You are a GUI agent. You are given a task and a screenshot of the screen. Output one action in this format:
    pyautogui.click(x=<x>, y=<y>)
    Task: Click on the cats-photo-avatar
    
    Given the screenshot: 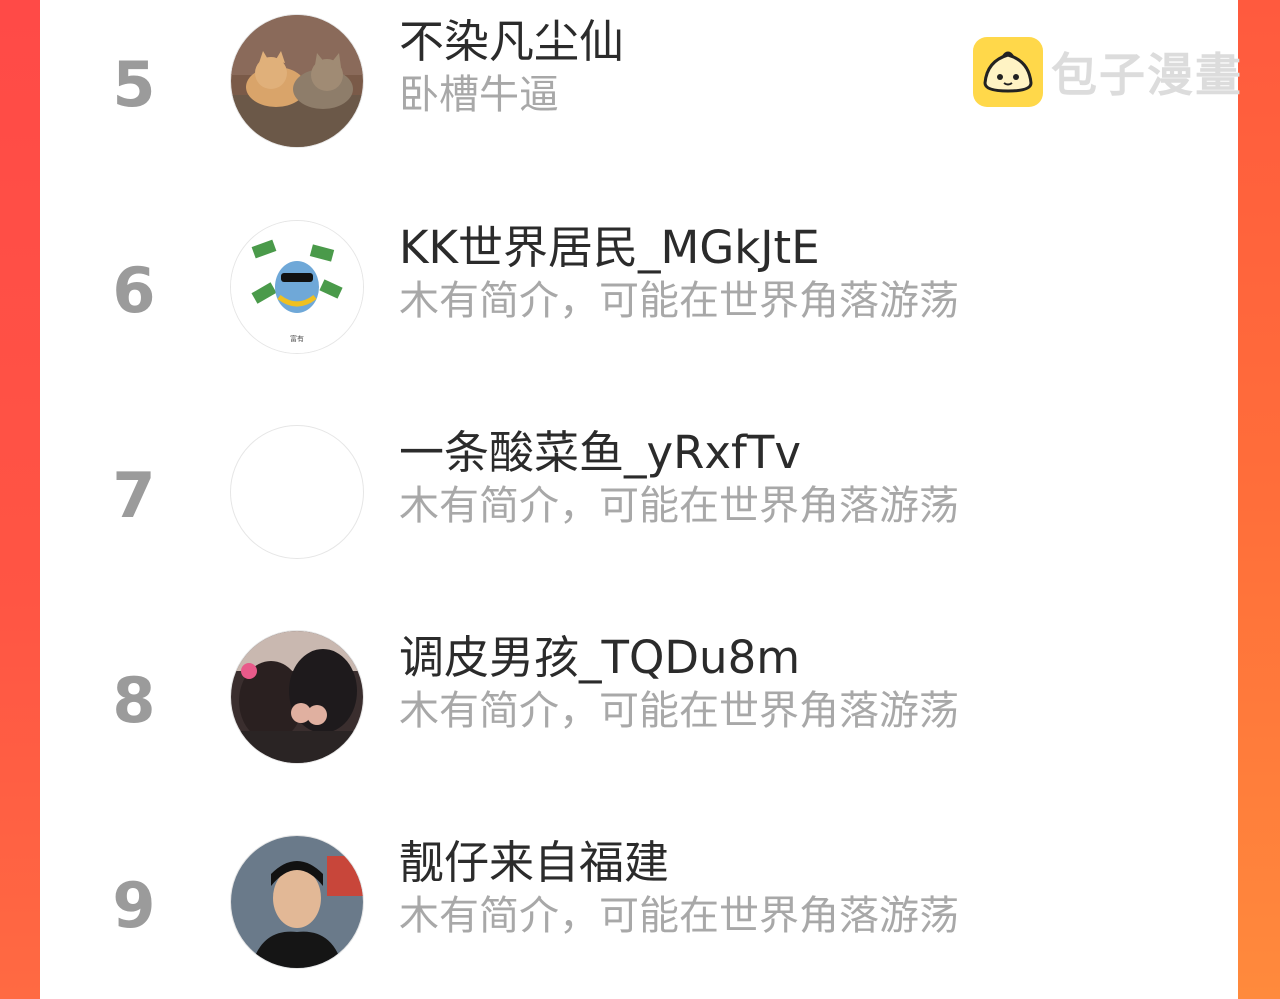 What is the action you would take?
    pyautogui.click(x=297, y=81)
    